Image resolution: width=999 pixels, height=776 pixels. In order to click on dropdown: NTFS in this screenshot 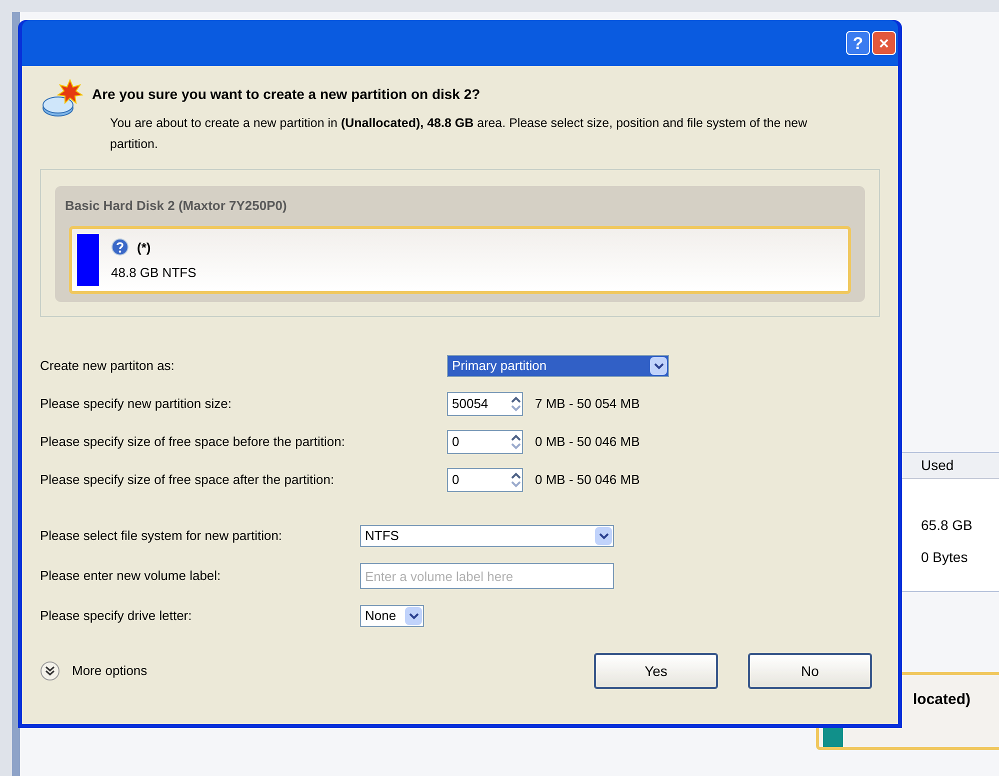, I will do `click(487, 536)`.